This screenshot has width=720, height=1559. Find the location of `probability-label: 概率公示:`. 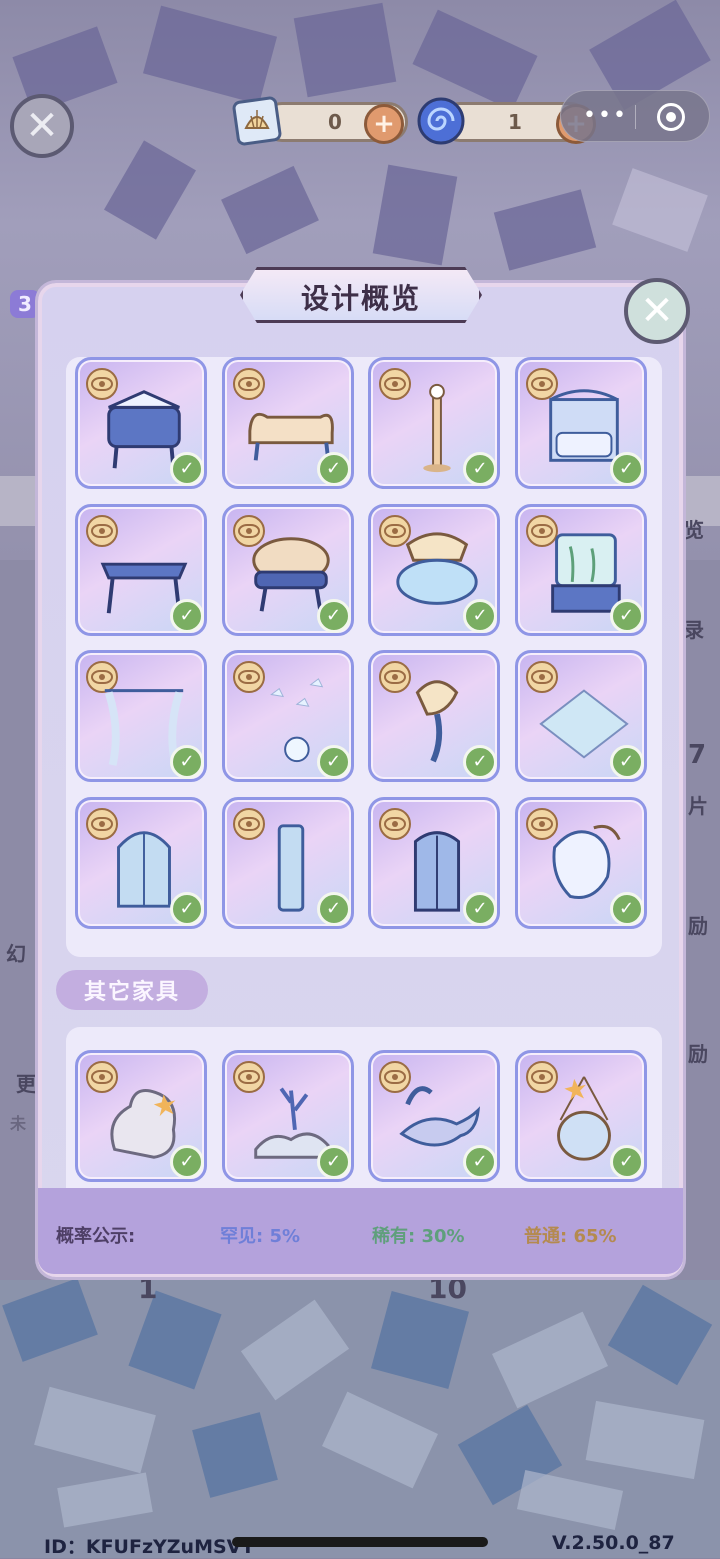

probability-label: 概率公示: is located at coordinates (96, 1236).